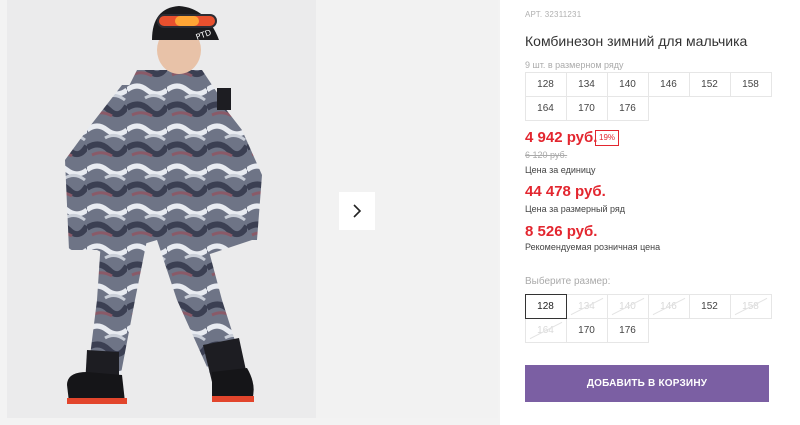 The height and width of the screenshot is (425, 800). I want to click on pack-sizes-grid: 128 134 140 146 152 158 164 170 176, so click(648, 96).